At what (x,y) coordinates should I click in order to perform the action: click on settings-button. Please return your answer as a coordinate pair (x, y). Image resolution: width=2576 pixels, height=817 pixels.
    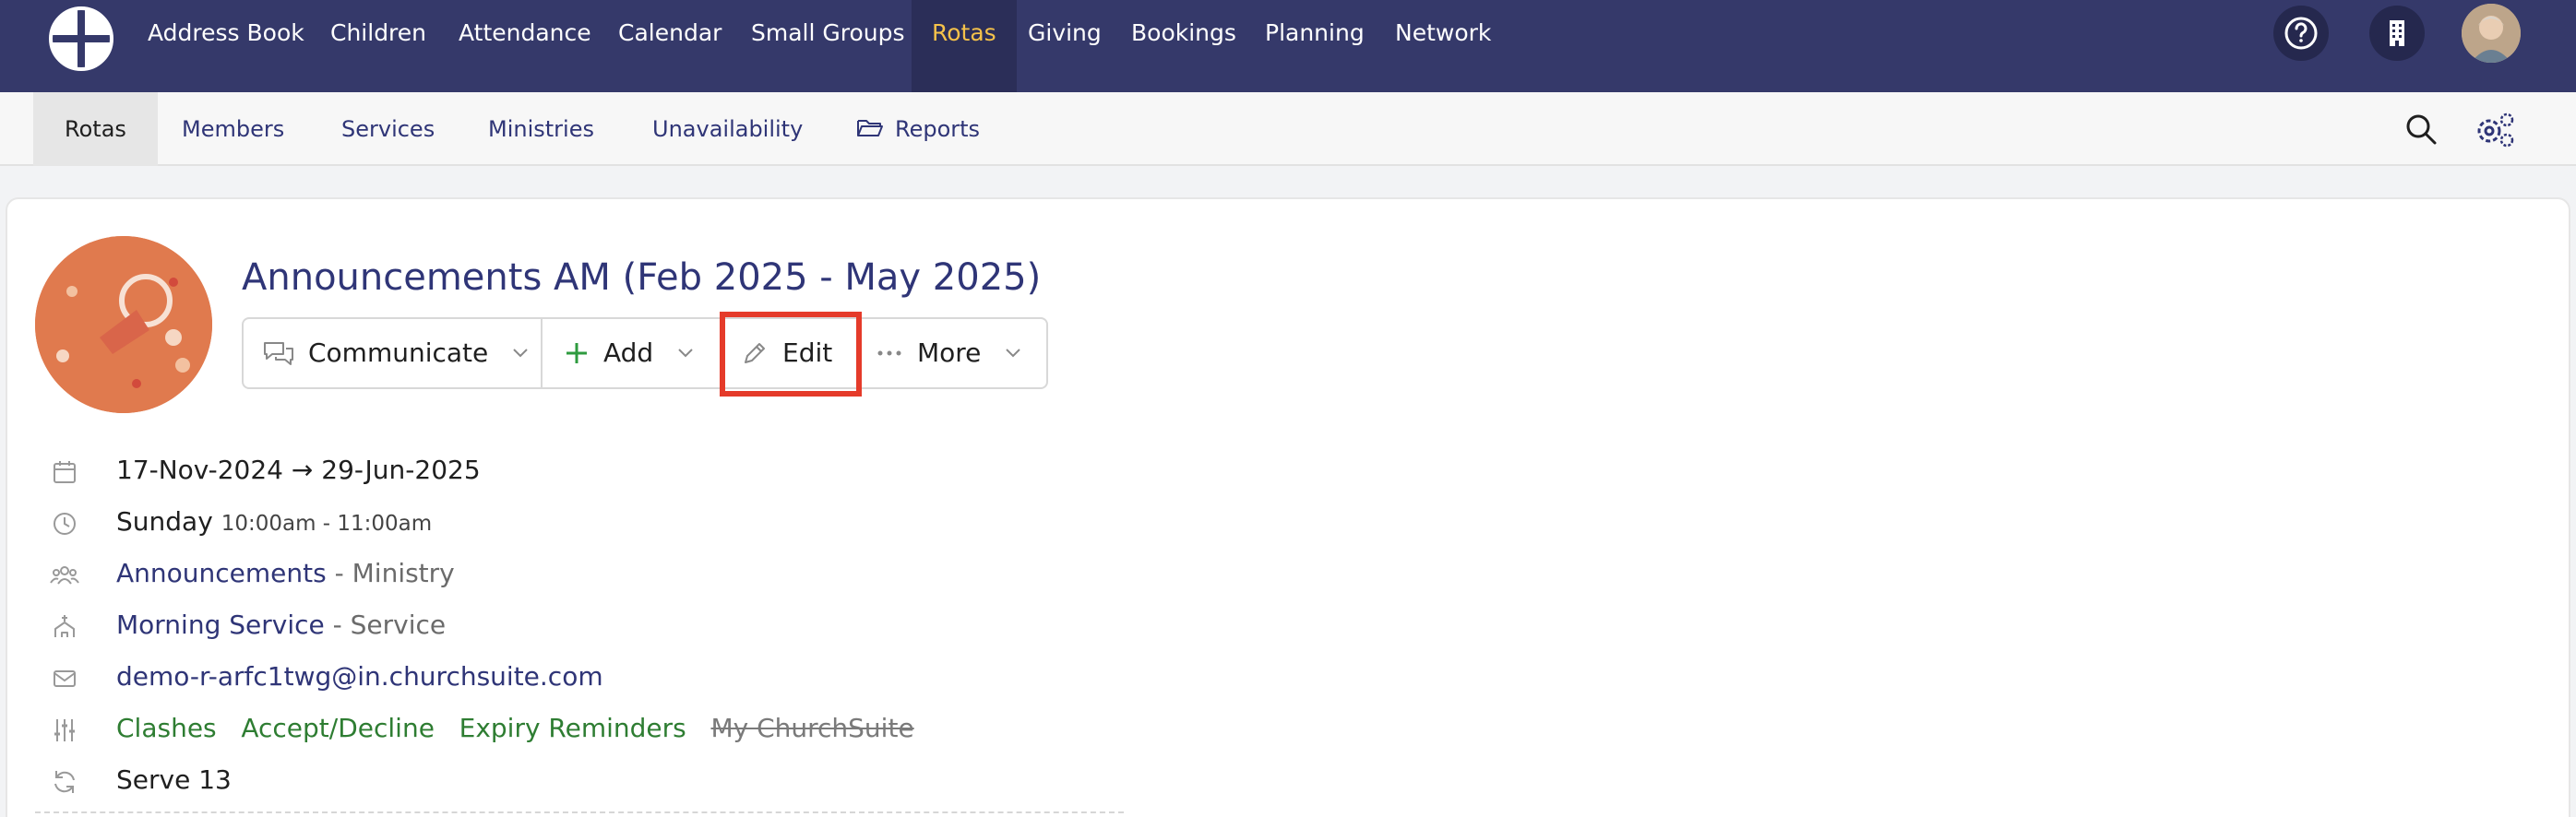
    Looking at the image, I should click on (2496, 129).